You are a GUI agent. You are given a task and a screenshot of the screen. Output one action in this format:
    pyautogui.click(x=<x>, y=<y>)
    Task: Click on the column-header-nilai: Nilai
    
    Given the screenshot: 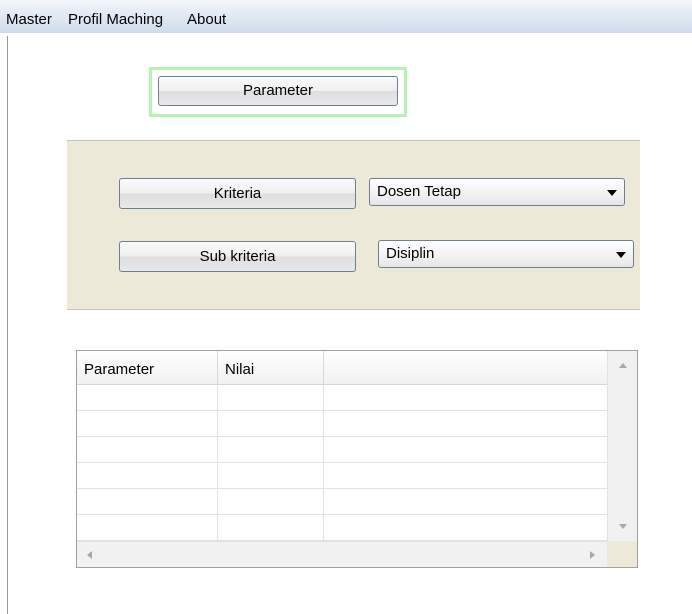 What is the action you would take?
    pyautogui.click(x=271, y=368)
    